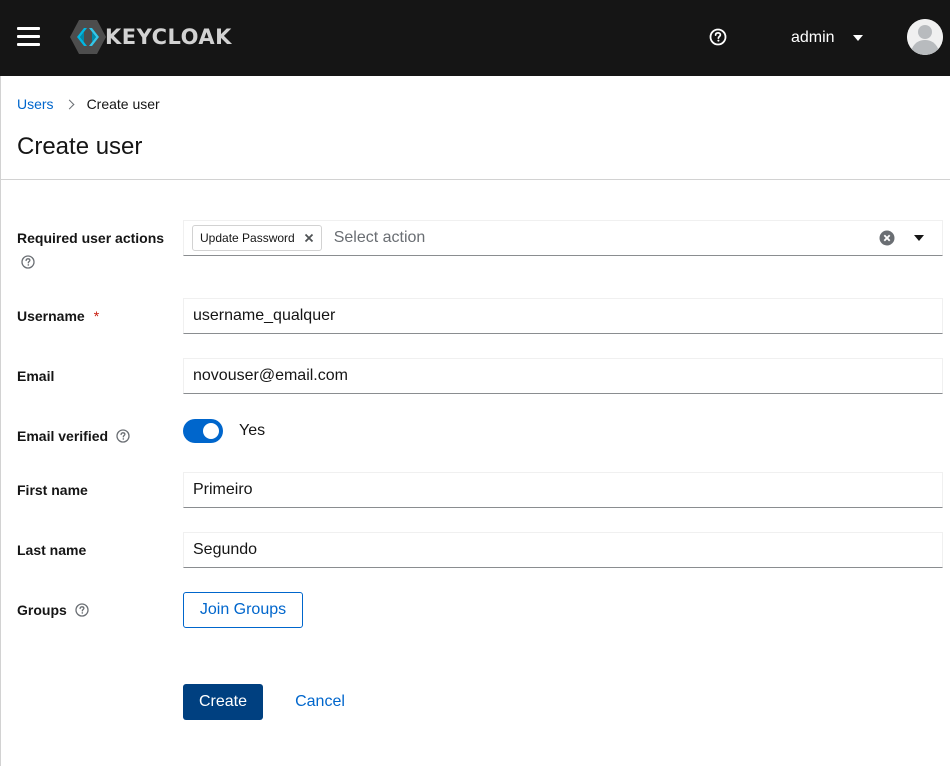  What do you see at coordinates (51, 316) in the screenshot?
I see `username-label-text: Username` at bounding box center [51, 316].